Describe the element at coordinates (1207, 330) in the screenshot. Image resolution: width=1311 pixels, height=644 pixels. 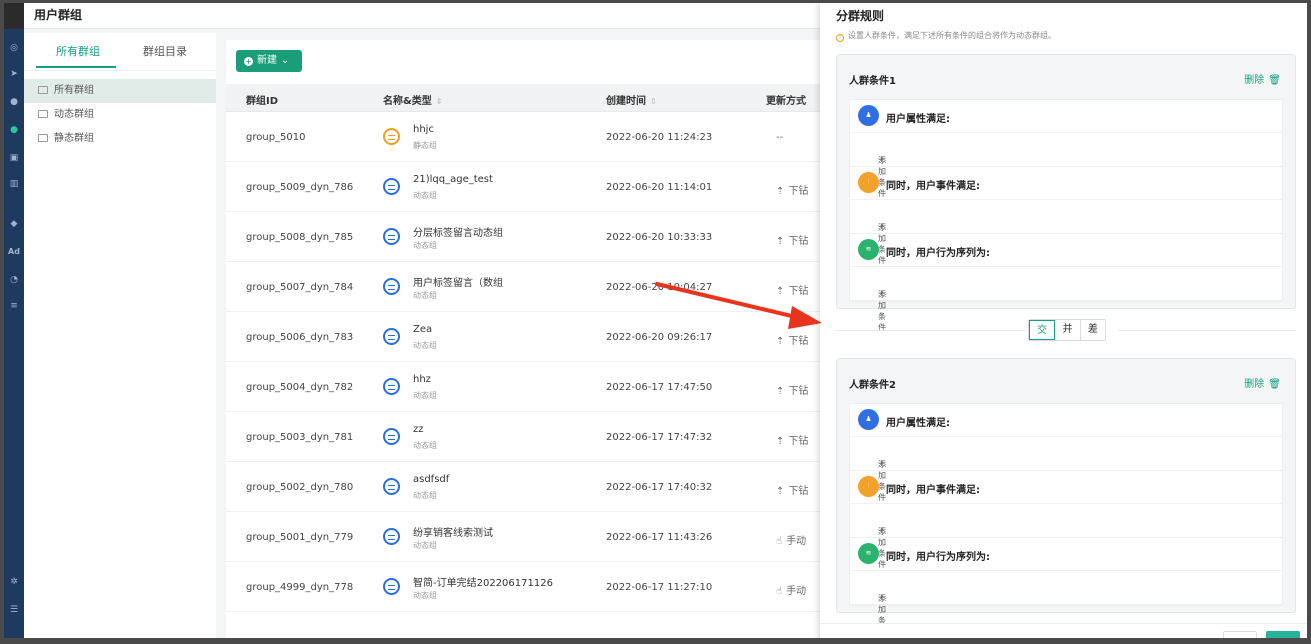
I see `divider` at that location.